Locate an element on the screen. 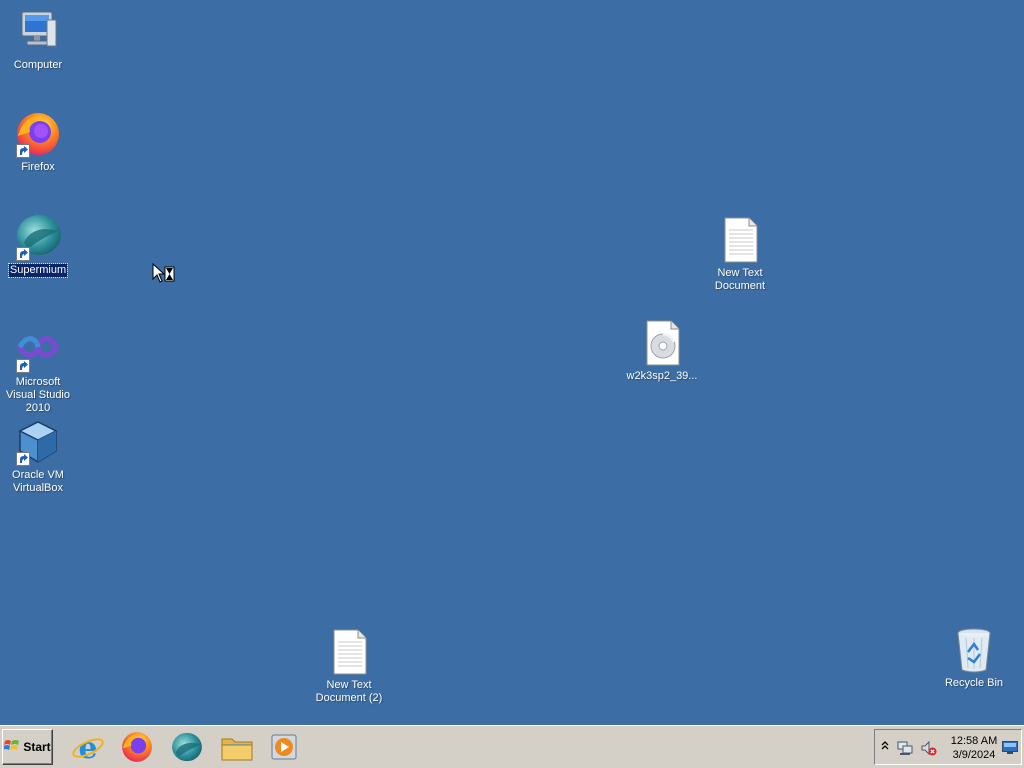 Image resolution: width=1024 pixels, height=768 pixels. desktop-icon-label: Microsoft Visual Studio 2010 is located at coordinates (37, 395).